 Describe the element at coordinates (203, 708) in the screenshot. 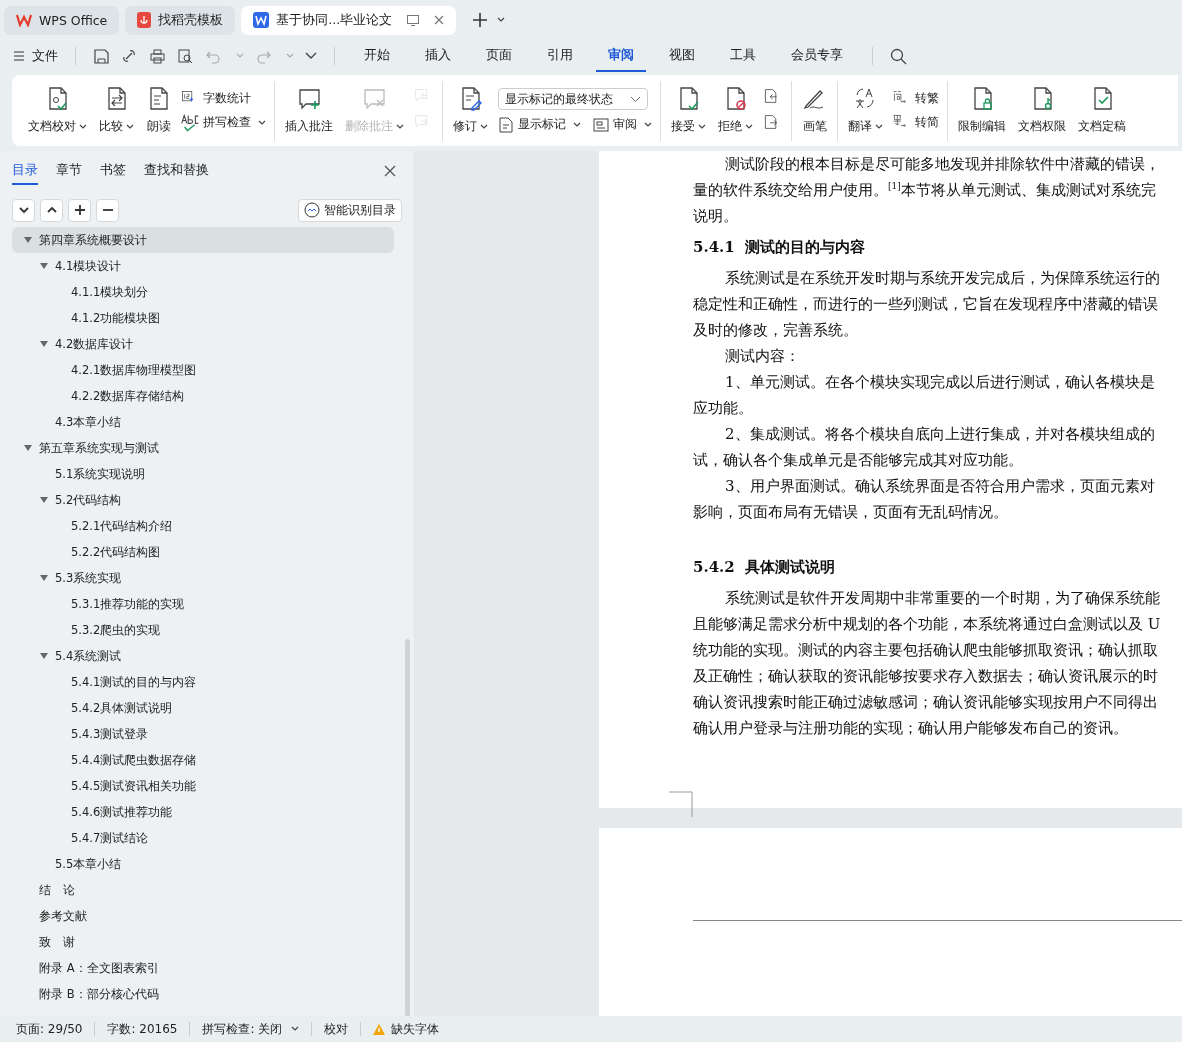

I see `toc-item: 5.4.2具体测试说明` at that location.